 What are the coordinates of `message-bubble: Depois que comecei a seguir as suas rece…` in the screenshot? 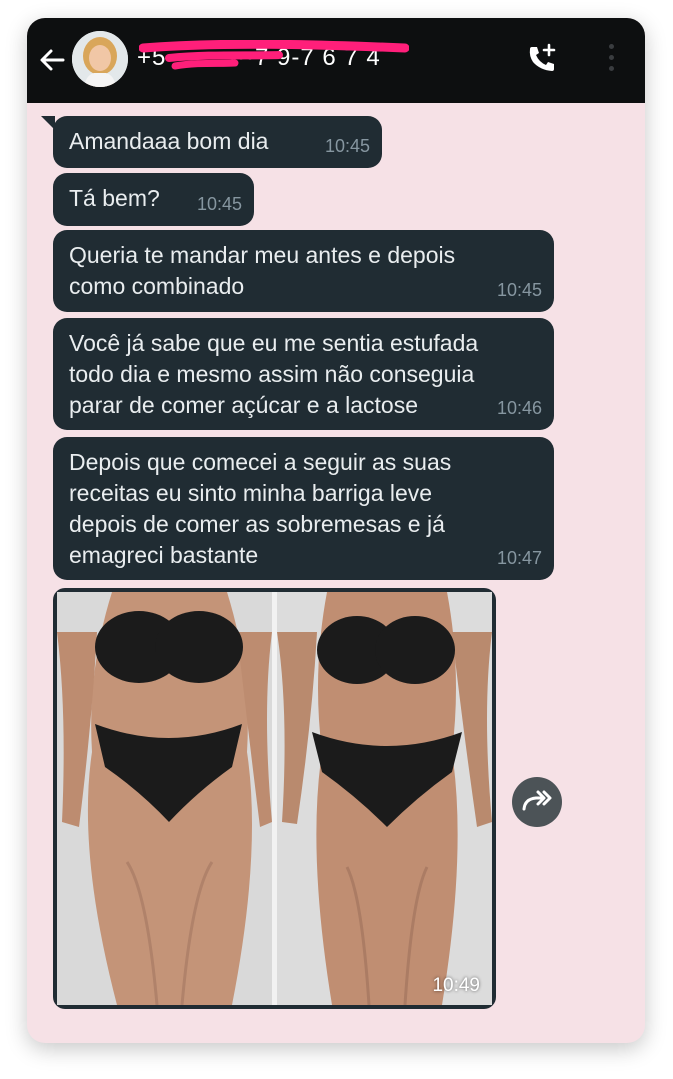 It's located at (303, 508).